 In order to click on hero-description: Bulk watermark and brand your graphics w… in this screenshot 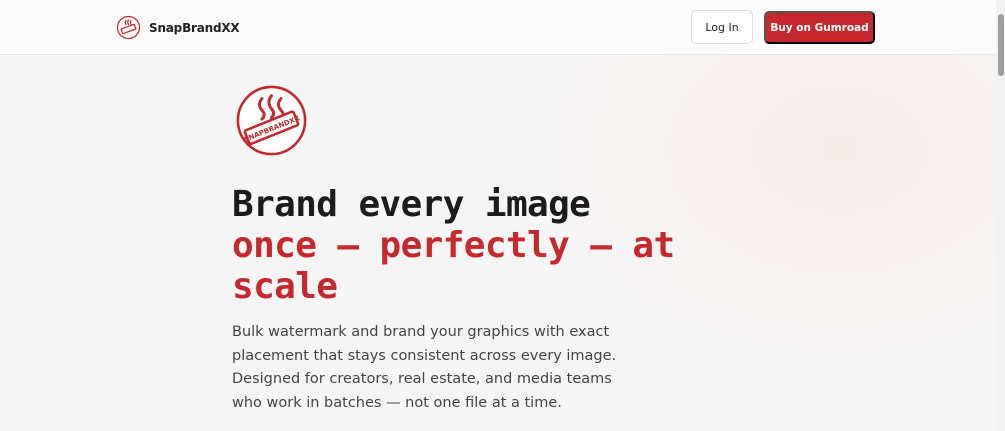, I will do `click(424, 367)`.